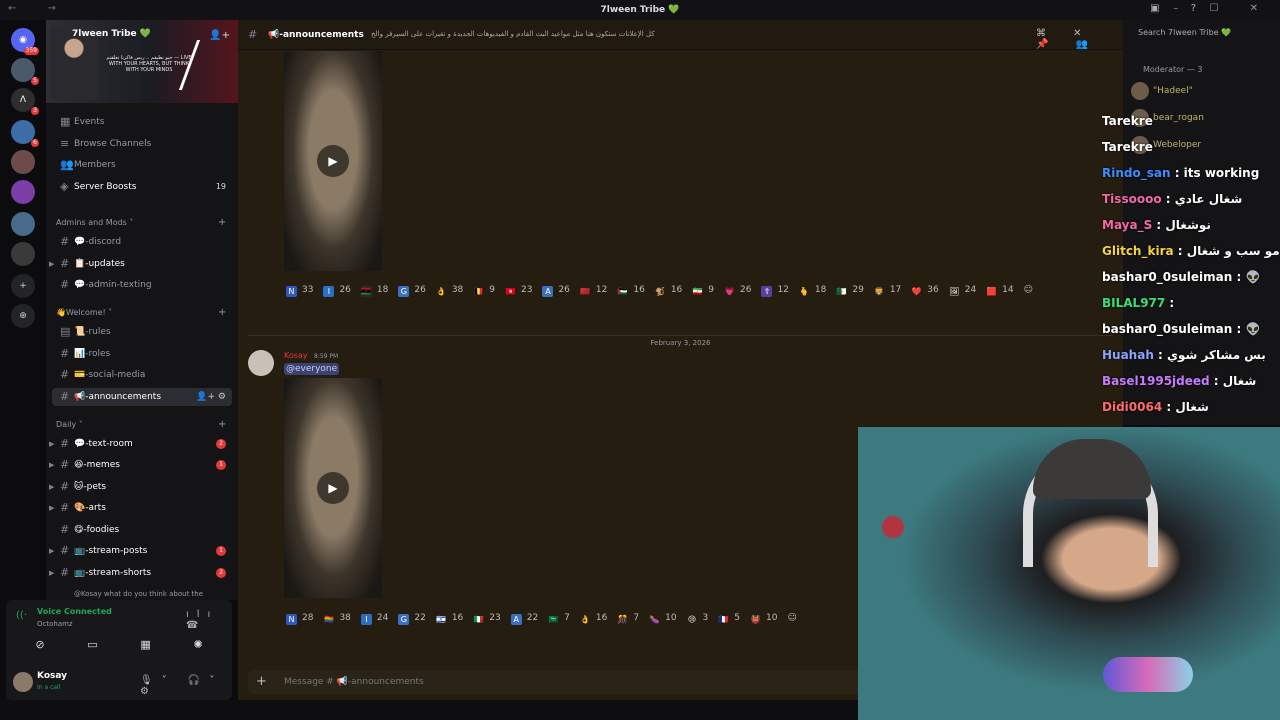  I want to click on channel-rules: ▤ 📜-rules, so click(142, 332).